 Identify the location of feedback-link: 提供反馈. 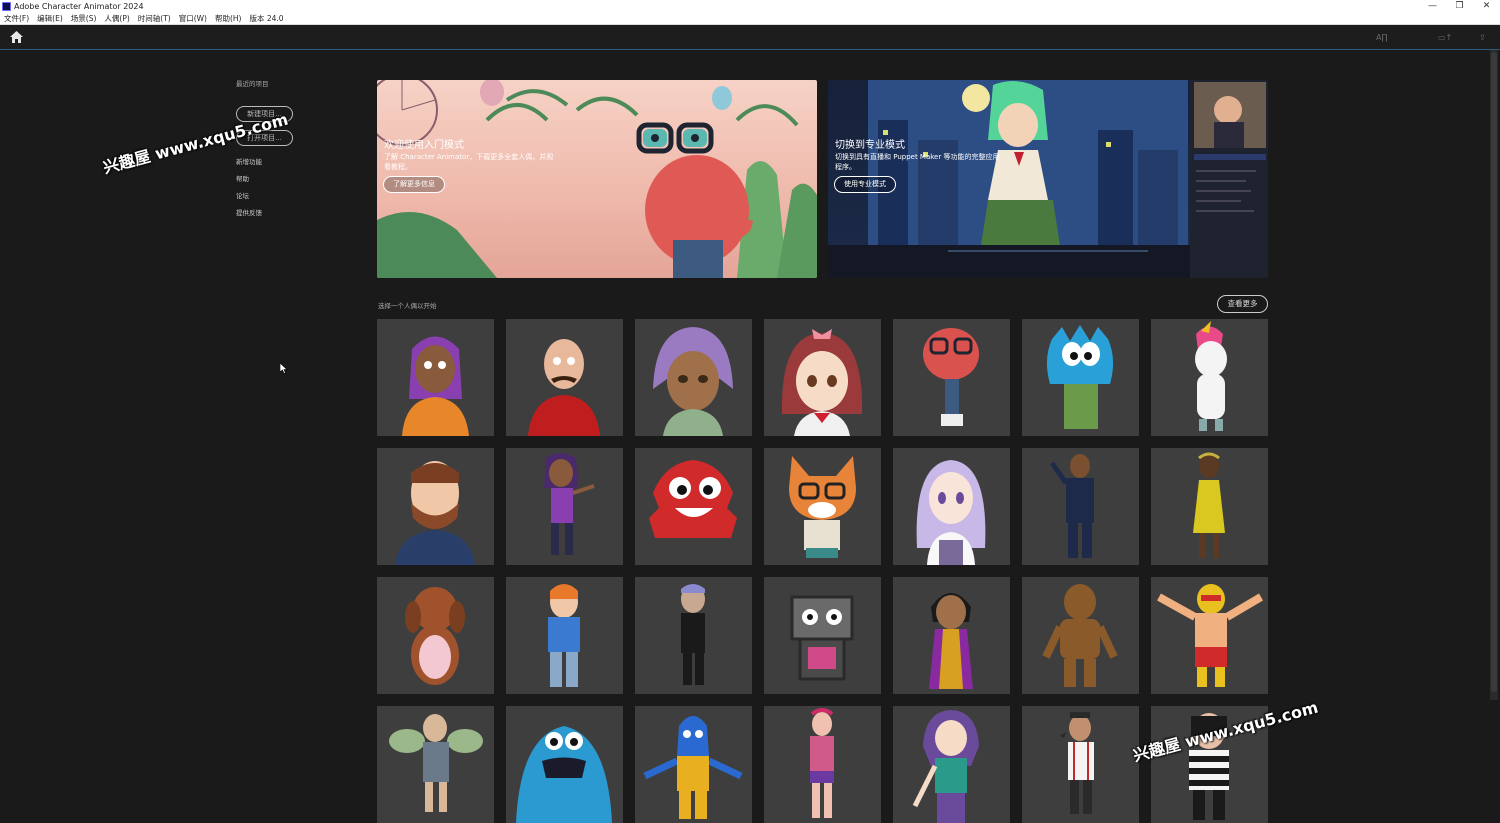
(286, 212).